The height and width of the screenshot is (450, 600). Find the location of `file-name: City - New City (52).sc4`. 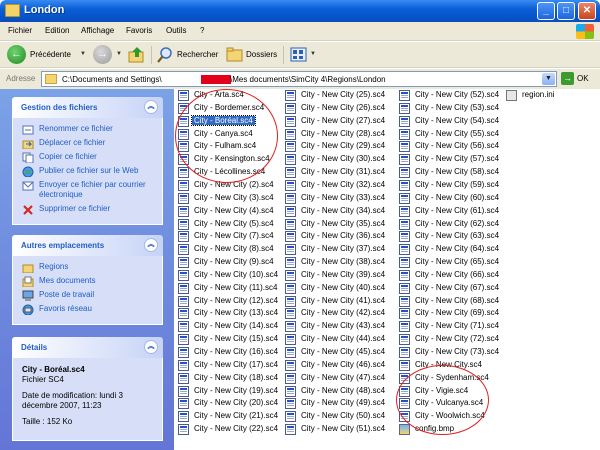

file-name: City - New City (52).sc4 is located at coordinates (457, 94).